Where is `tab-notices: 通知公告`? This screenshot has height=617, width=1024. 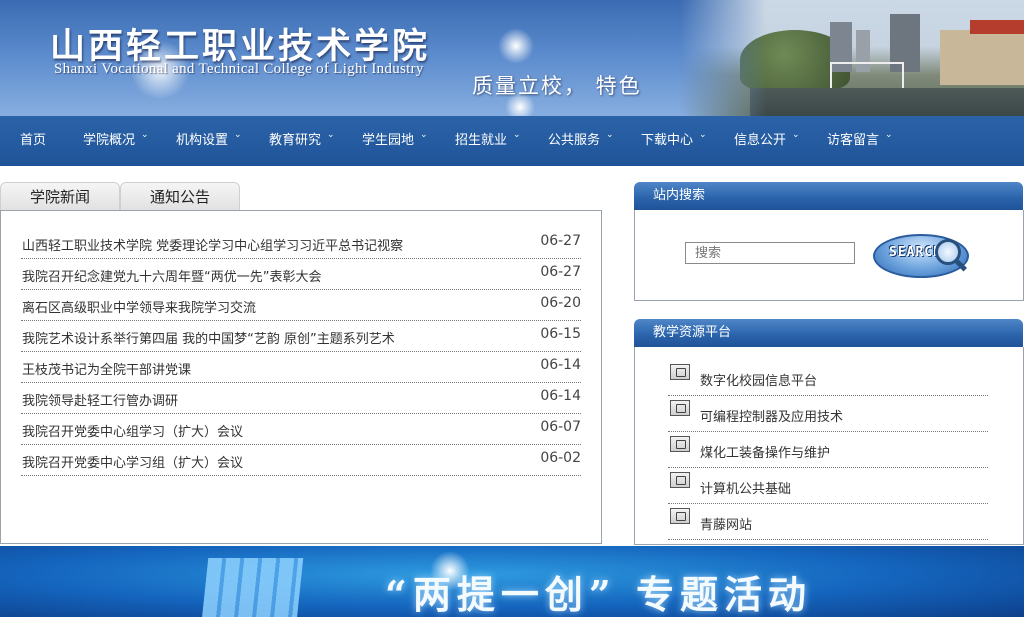
tab-notices: 通知公告 is located at coordinates (180, 197).